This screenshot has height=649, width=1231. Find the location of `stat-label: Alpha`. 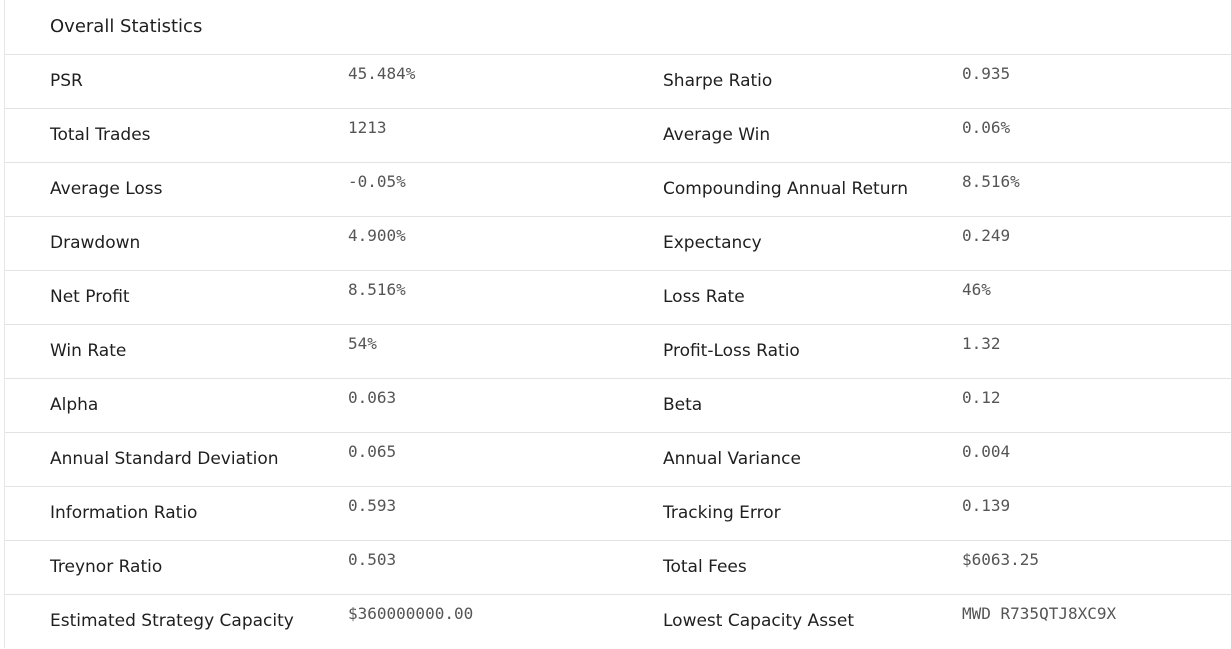

stat-label: Alpha is located at coordinates (74, 405).